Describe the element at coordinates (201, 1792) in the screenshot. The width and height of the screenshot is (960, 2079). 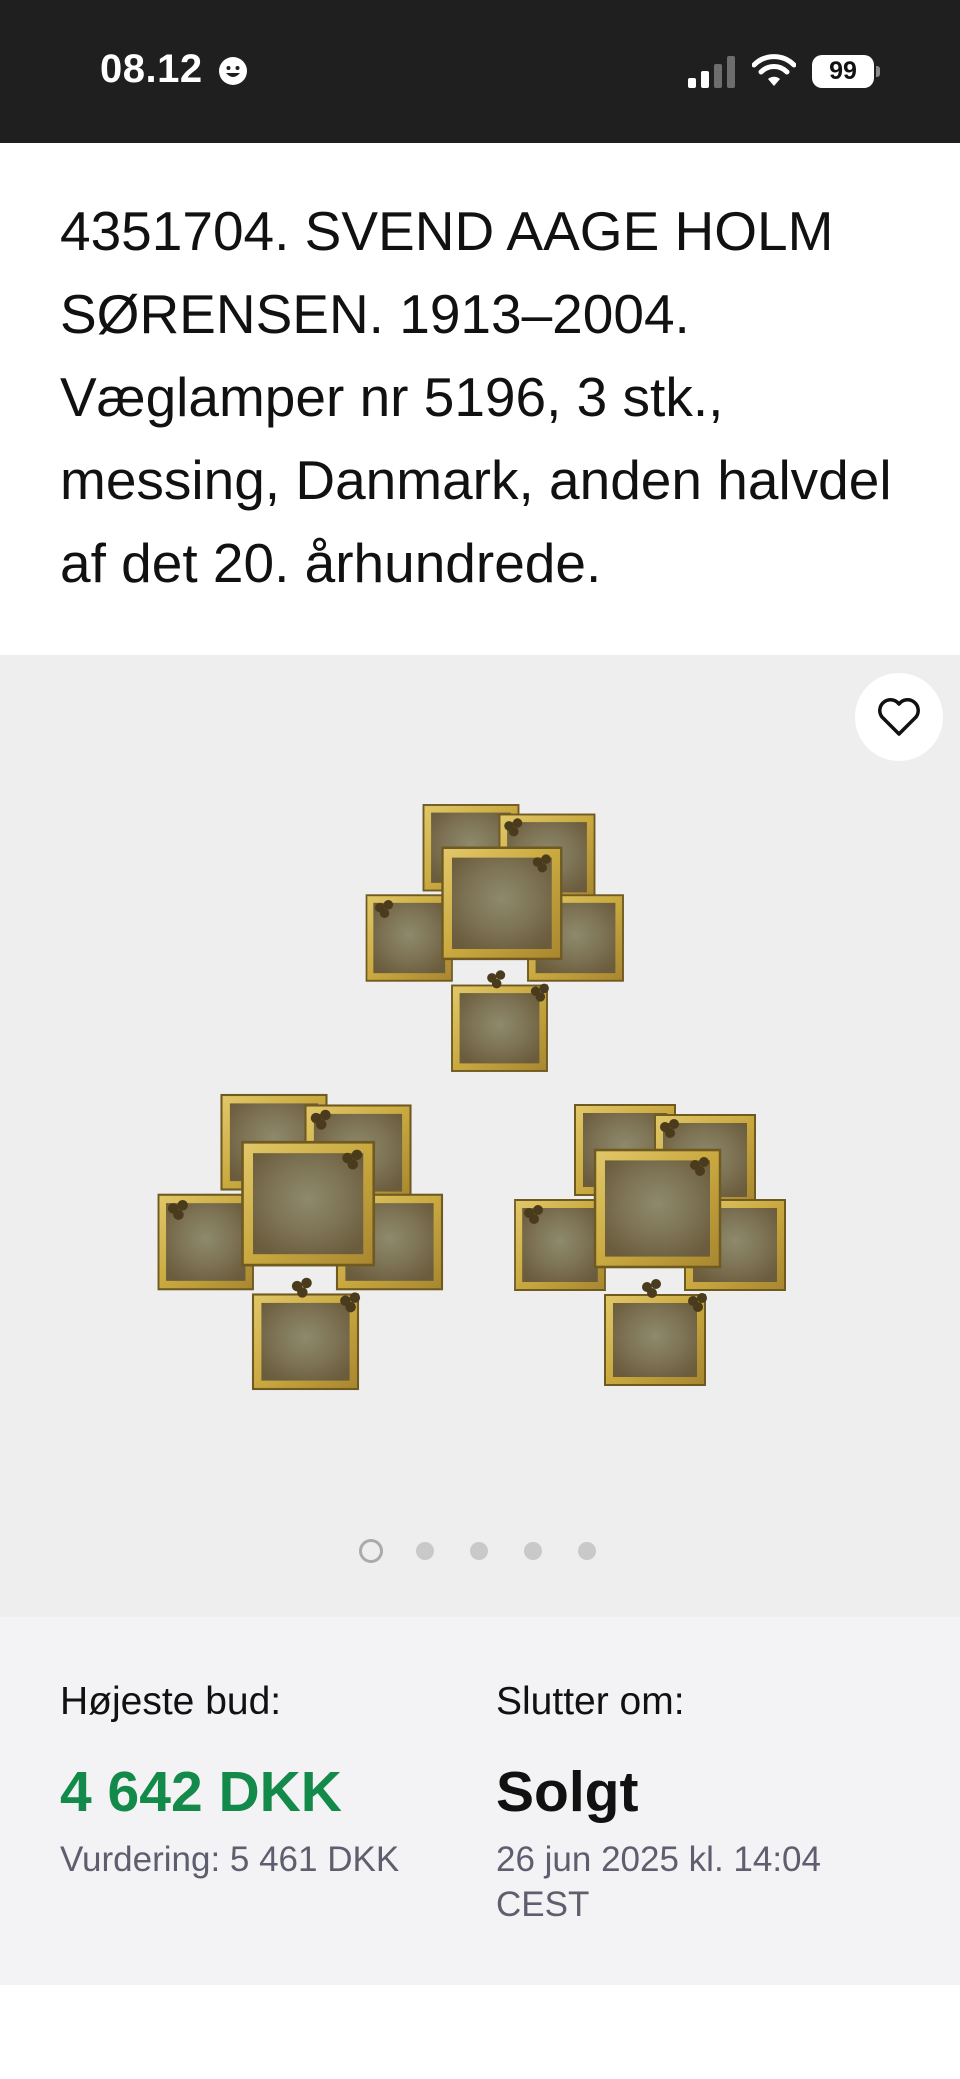
I see `highest-bid-value: 4 642 DKK` at that location.